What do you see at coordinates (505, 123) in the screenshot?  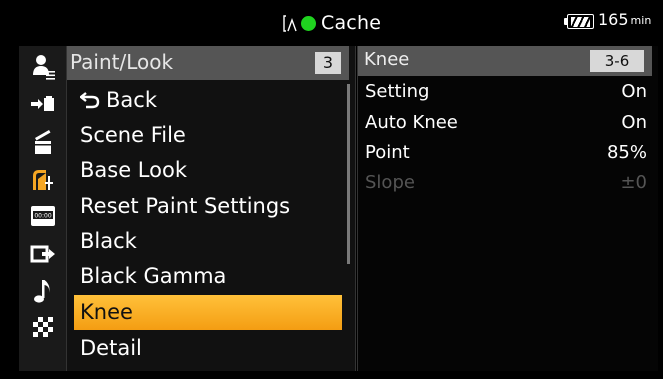 I see `auto-knee-row: Auto Knee On` at bounding box center [505, 123].